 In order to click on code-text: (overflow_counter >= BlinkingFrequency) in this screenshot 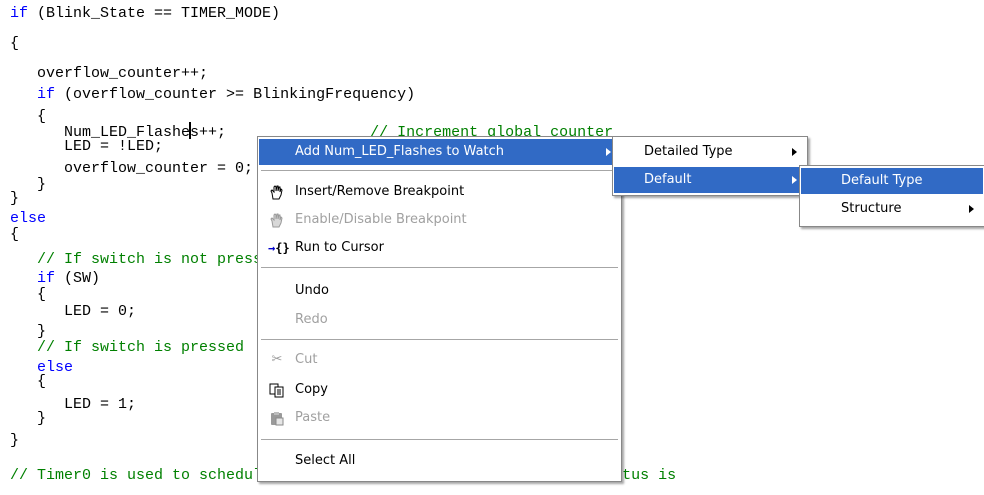, I will do `click(235, 94)`.